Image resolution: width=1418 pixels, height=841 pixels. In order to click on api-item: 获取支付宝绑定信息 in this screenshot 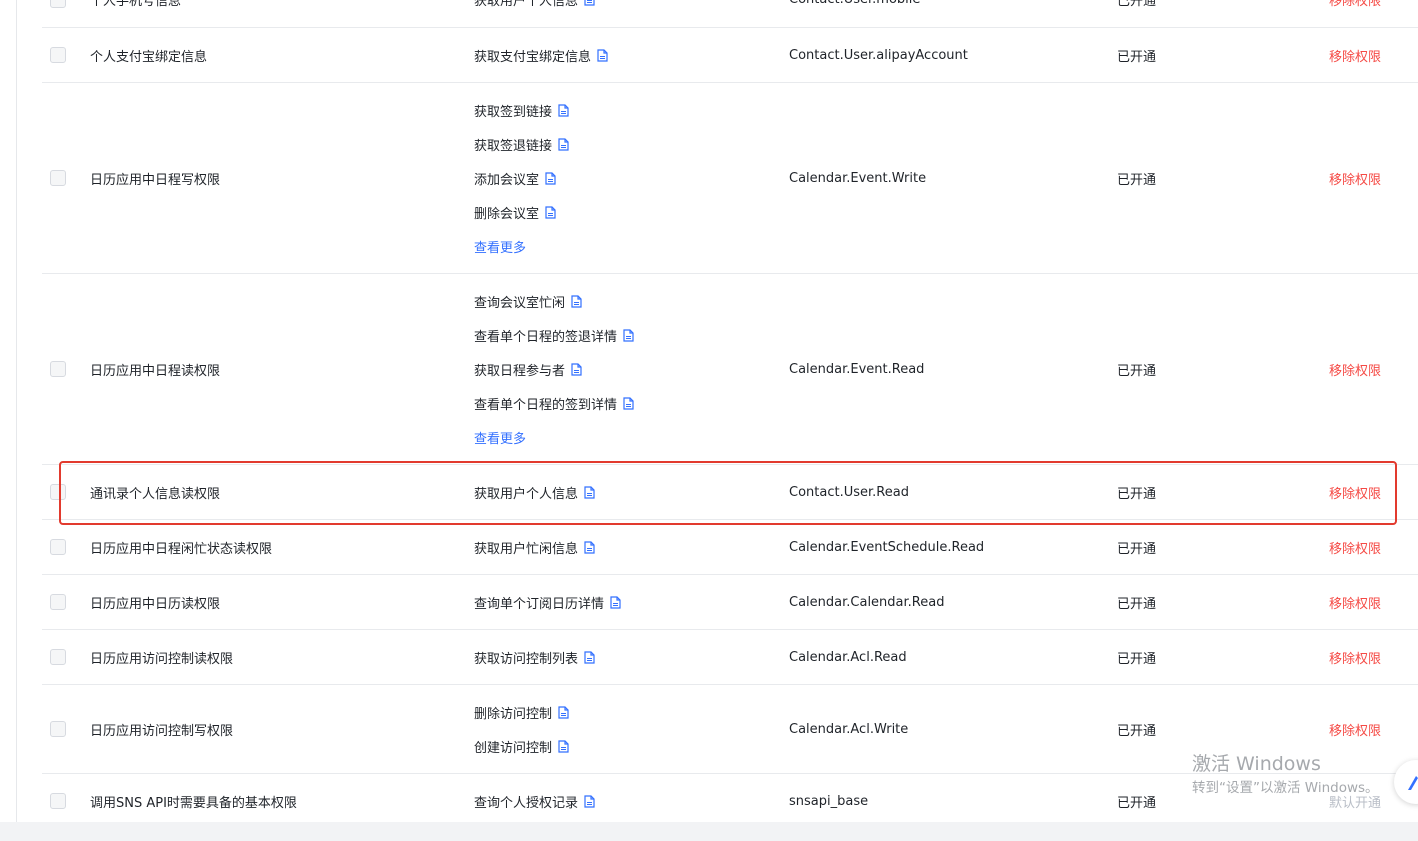, I will do `click(541, 55)`.